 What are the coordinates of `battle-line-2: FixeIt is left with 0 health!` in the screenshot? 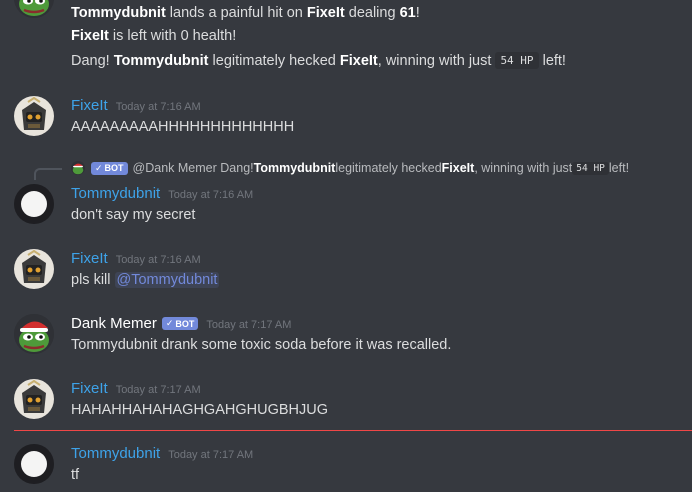 It's located at (154, 36).